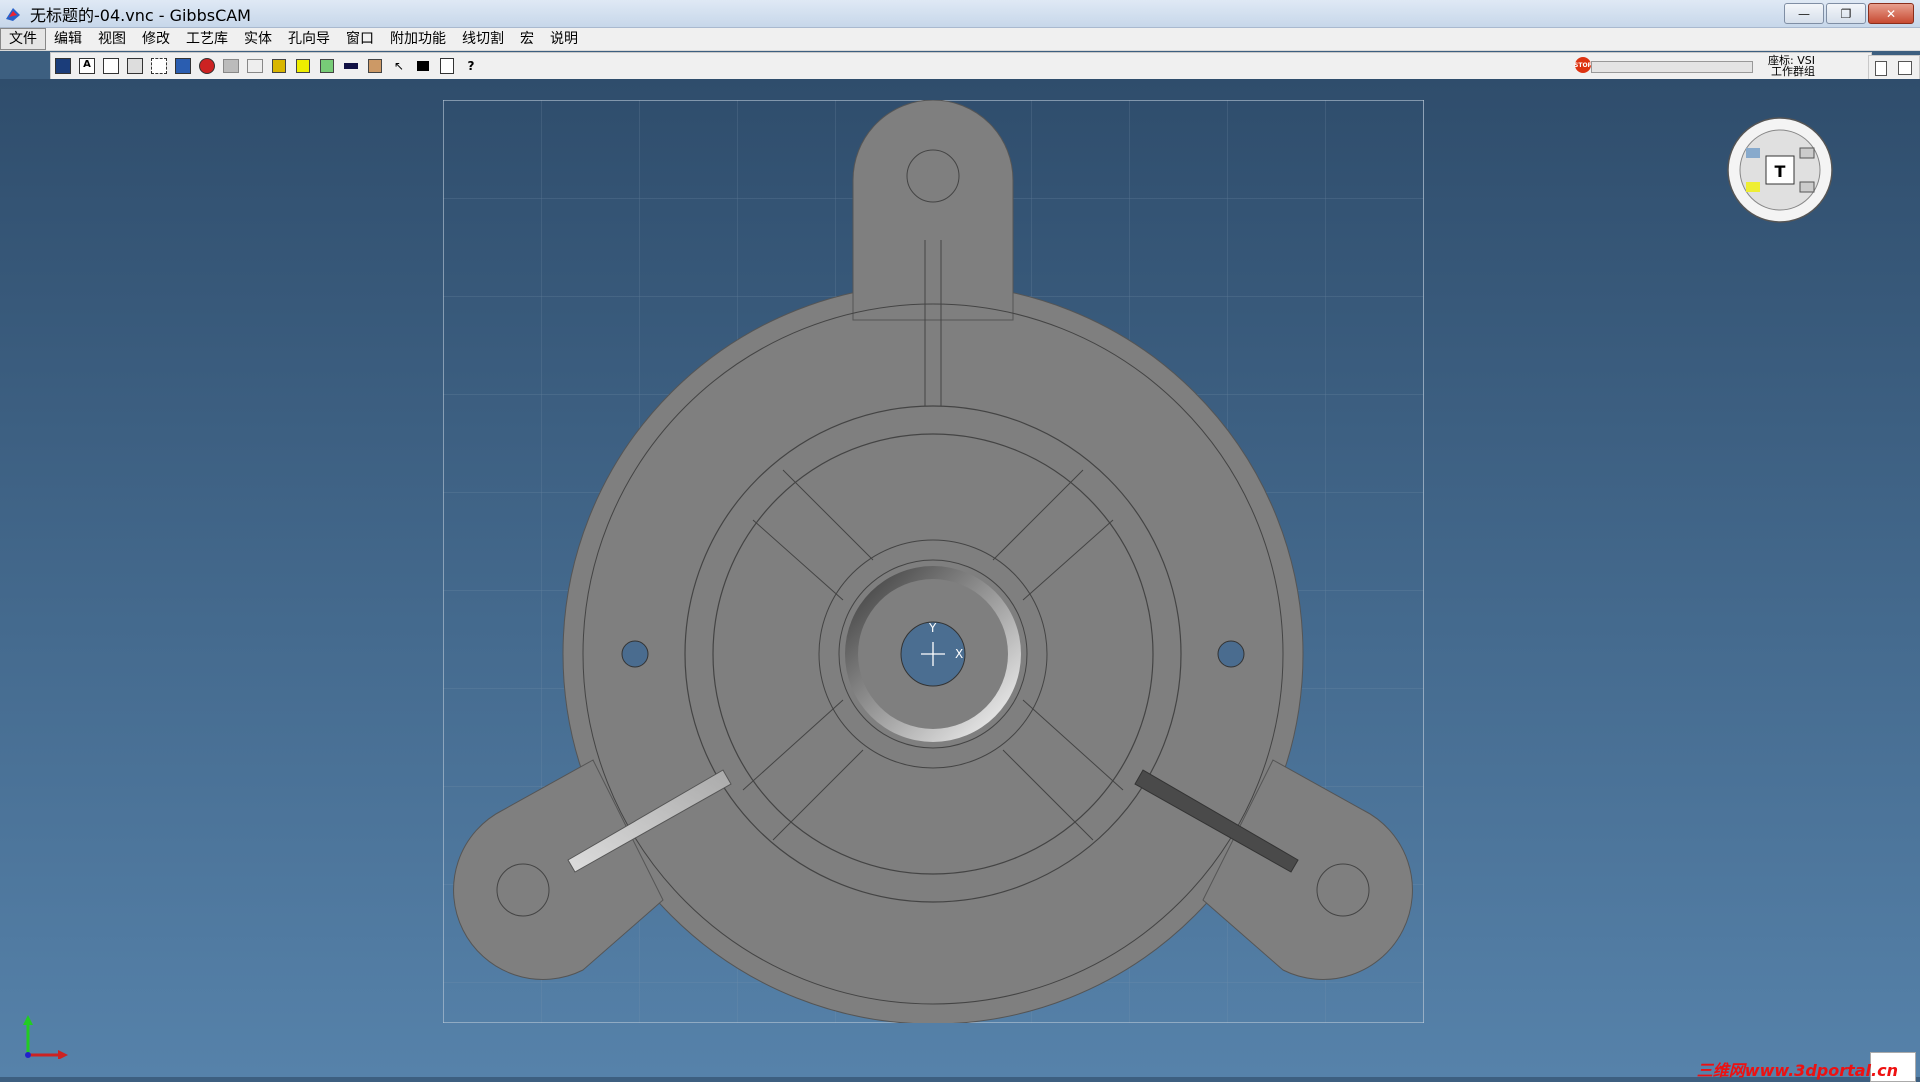  I want to click on copy-document-icon, so click(1905, 68).